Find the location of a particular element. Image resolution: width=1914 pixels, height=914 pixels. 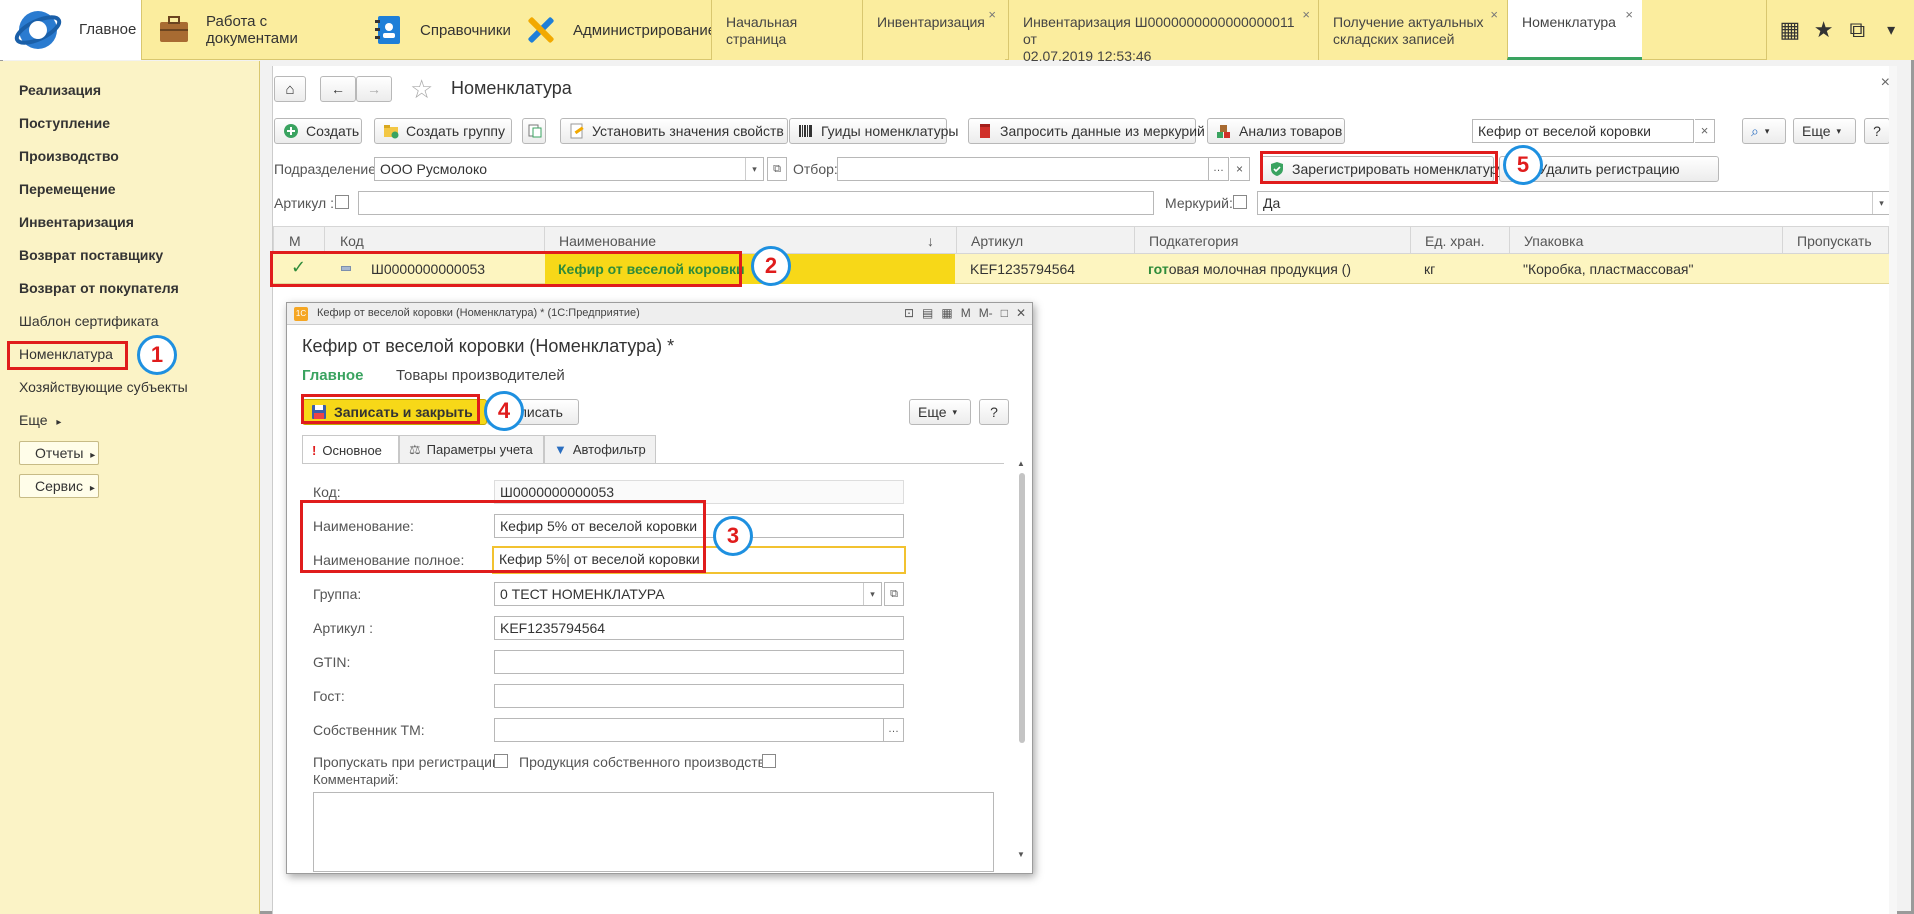

maximize-icon: □ is located at coordinates (1004, 313).